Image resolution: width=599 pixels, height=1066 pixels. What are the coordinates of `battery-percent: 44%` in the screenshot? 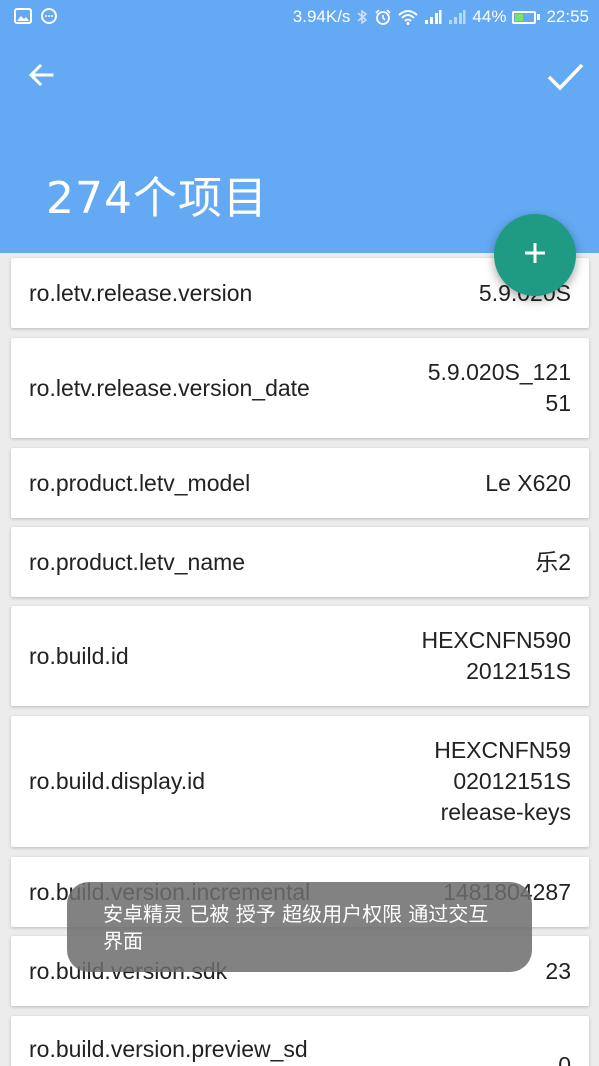 It's located at (489, 16).